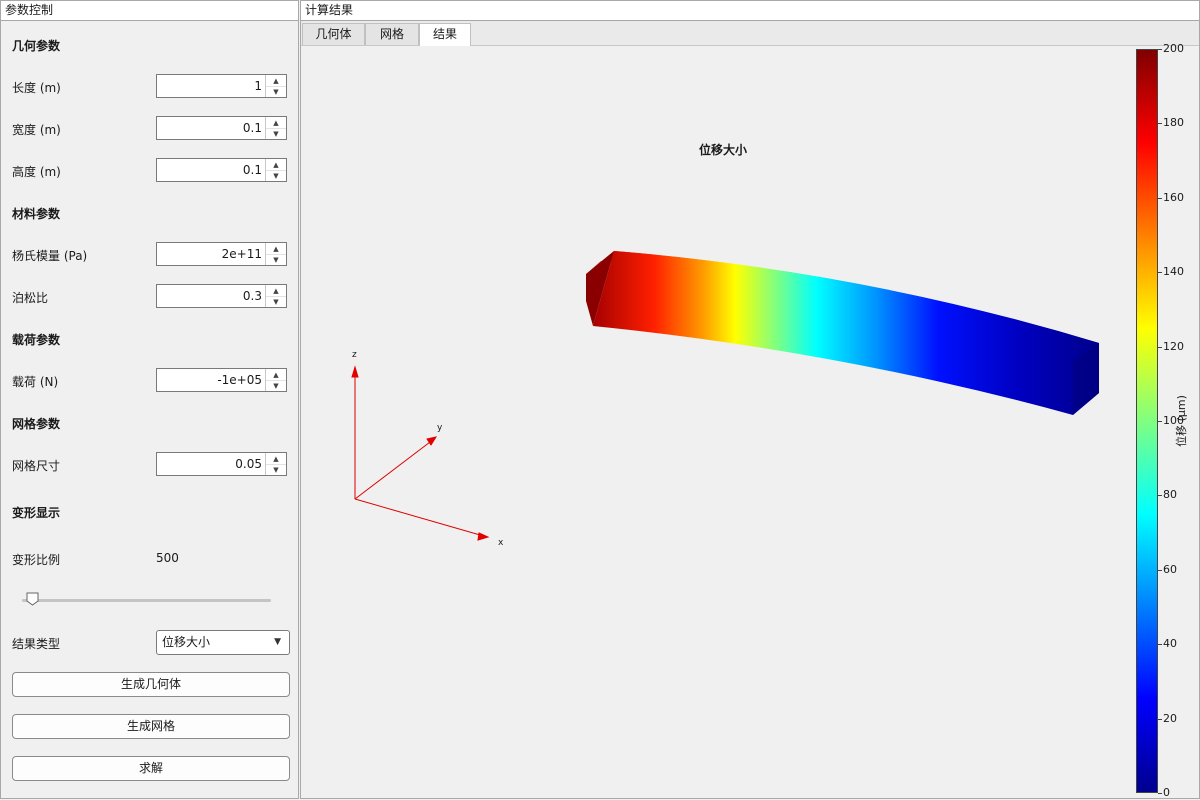 This screenshot has height=800, width=1200. Describe the element at coordinates (1170, 718) in the screenshot. I see `colorbar-tick-label: 20` at that location.